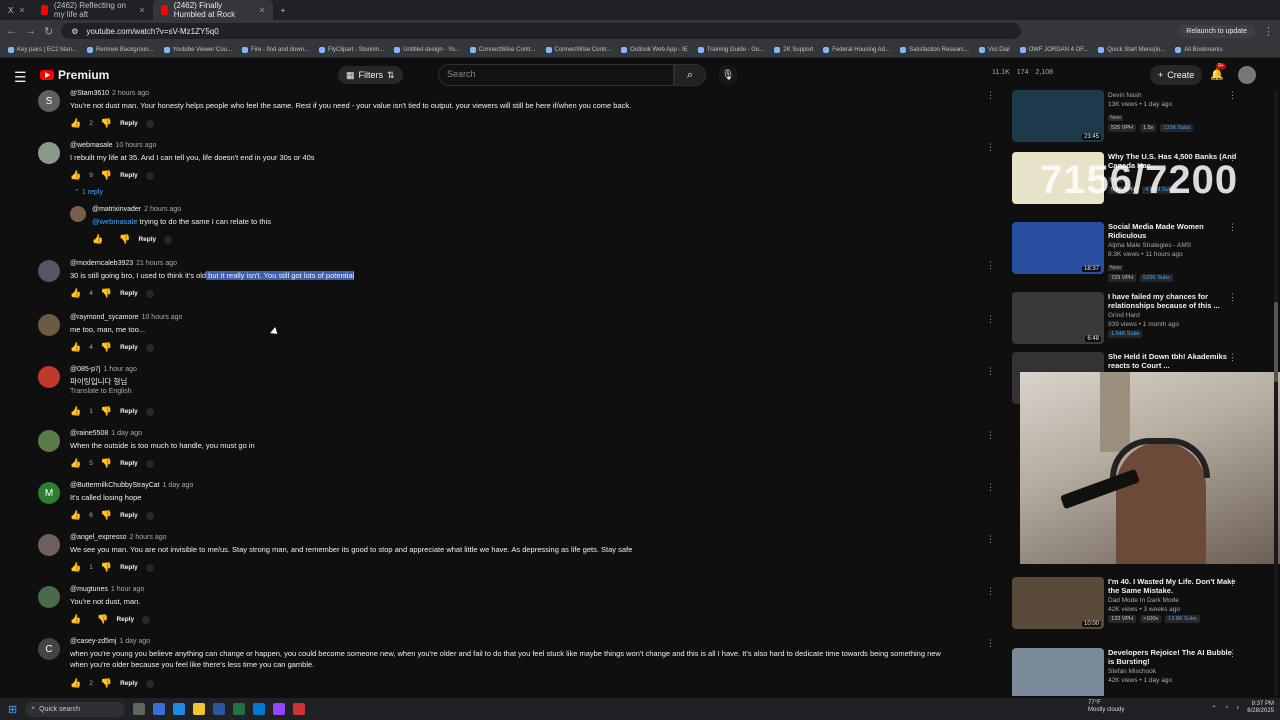 This screenshot has height=720, width=1280. I want to click on bookmark-item: 2K Support, so click(793, 49).